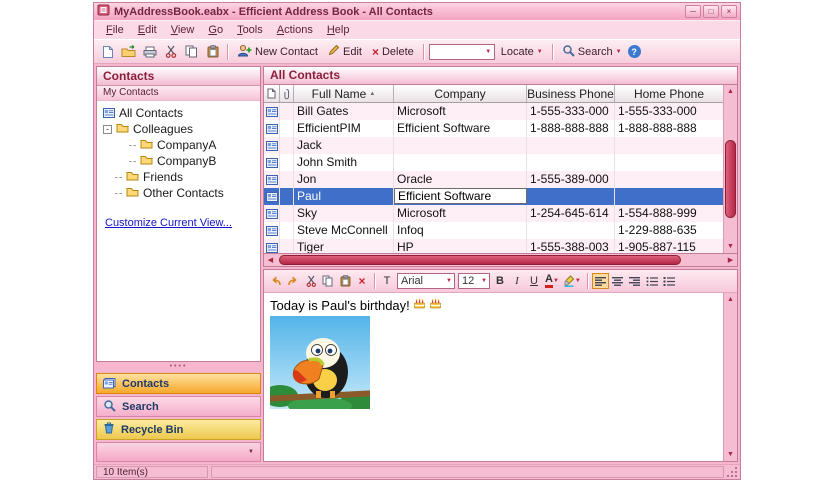  Describe the element at coordinates (212, 51) in the screenshot. I see `paste-button` at that location.